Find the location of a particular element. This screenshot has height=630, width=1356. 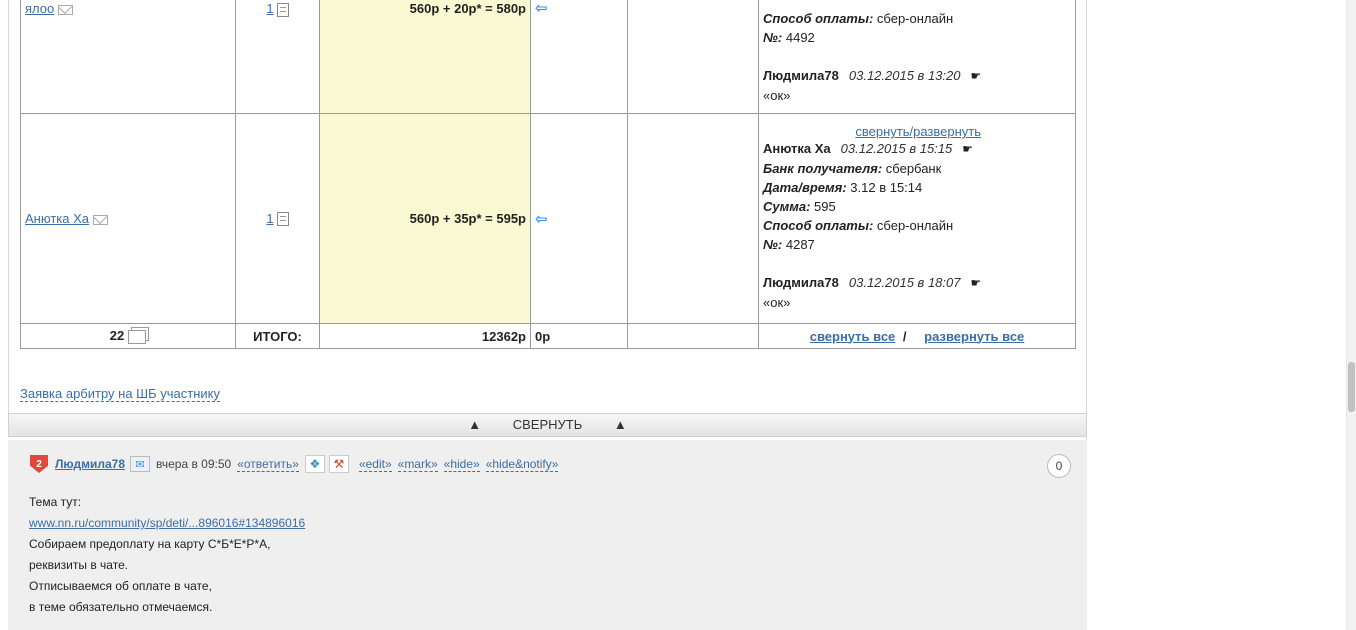

total-extra: 0р is located at coordinates (579, 336).